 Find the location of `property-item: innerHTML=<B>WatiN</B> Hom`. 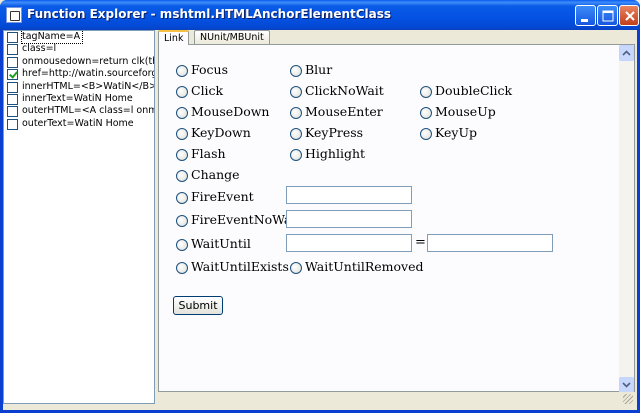

property-item: innerHTML=<B>WatiN</B> Hom is located at coordinates (79, 87).